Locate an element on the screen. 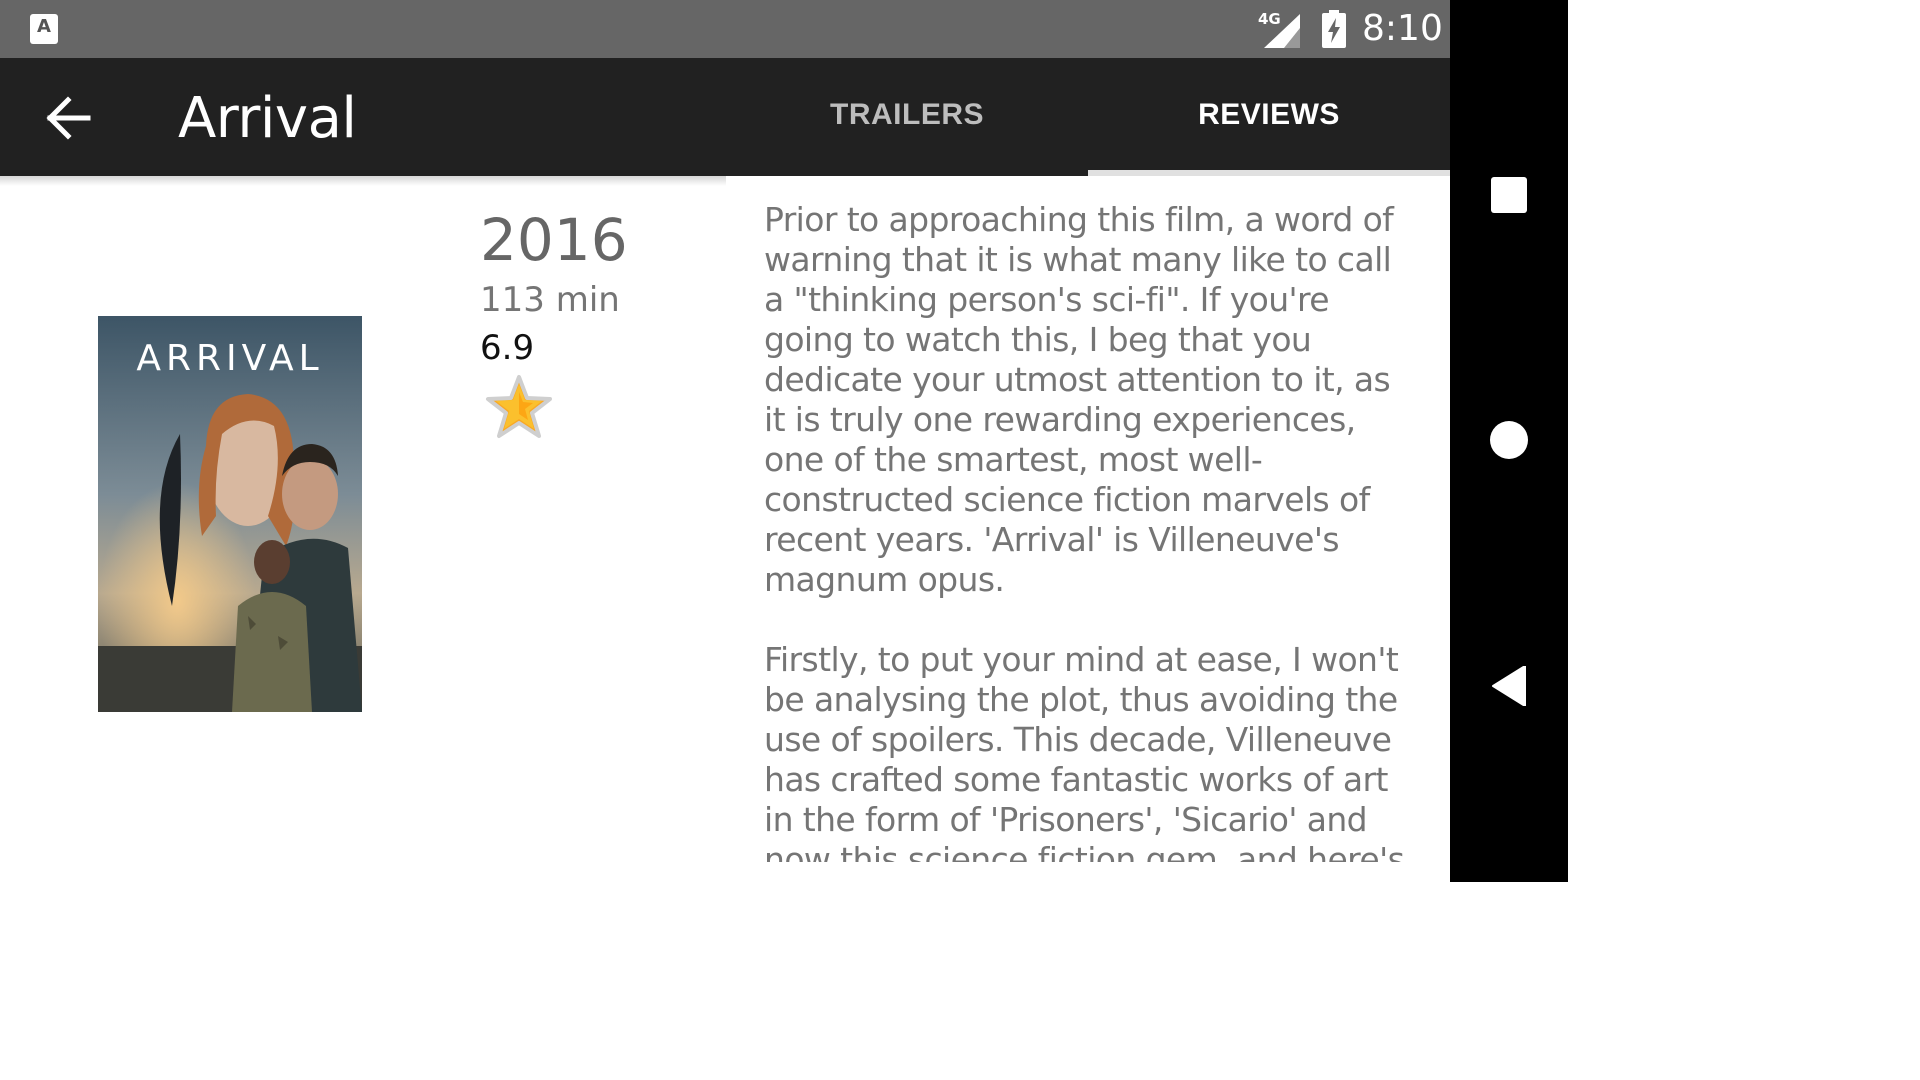 Image resolution: width=1920 pixels, height=1080 pixels. system-nav-bar is located at coordinates (1509, 441).